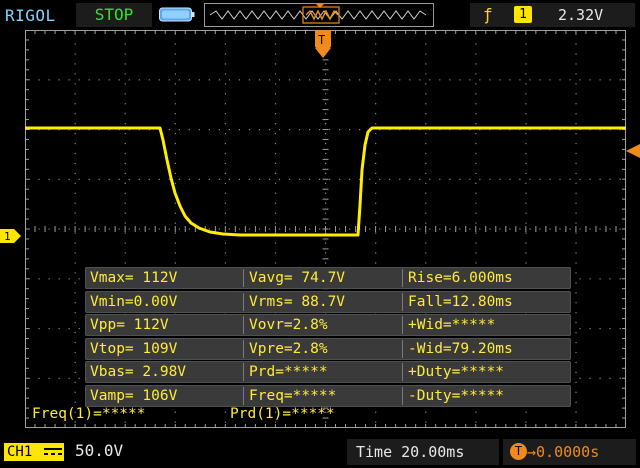 This screenshot has width=640, height=468. What do you see at coordinates (410, 452) in the screenshot?
I see `timebase-readout: Time 20.00ms` at bounding box center [410, 452].